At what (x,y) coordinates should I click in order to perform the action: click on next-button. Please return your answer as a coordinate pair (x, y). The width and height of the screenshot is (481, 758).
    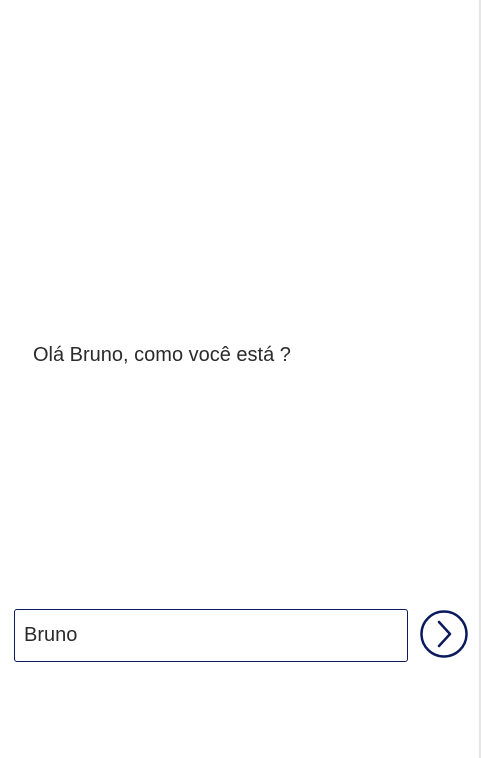
    Looking at the image, I should click on (444, 634).